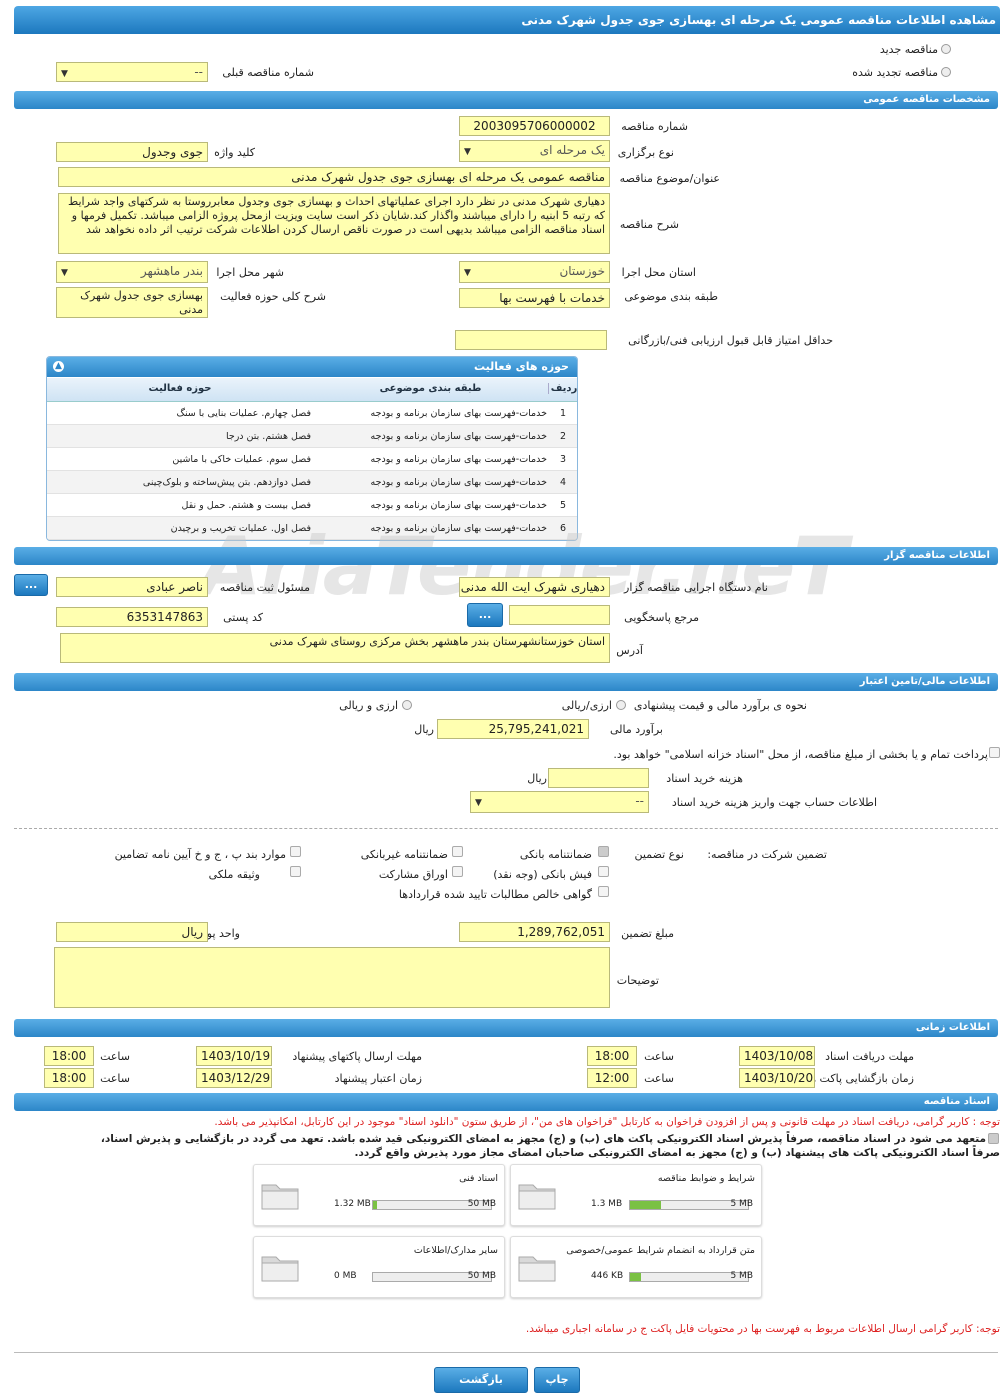 Image resolution: width=1000 pixels, height=1398 pixels. I want to click on desc-label: شرح مناقصه, so click(649, 224).